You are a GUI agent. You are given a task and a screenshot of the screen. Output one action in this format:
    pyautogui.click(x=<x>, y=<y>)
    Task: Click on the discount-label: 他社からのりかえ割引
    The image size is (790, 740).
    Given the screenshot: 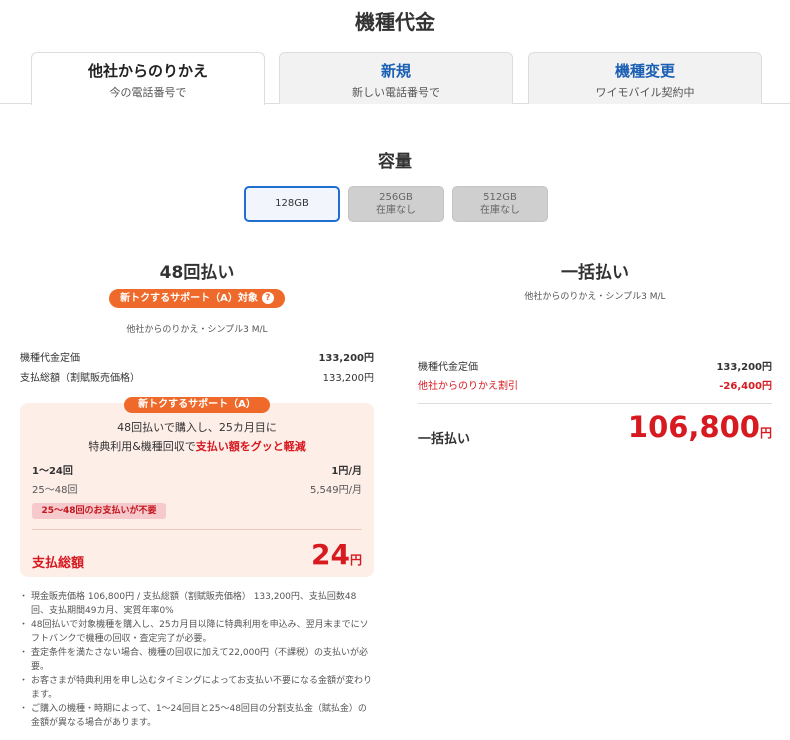 What is the action you would take?
    pyautogui.click(x=468, y=386)
    